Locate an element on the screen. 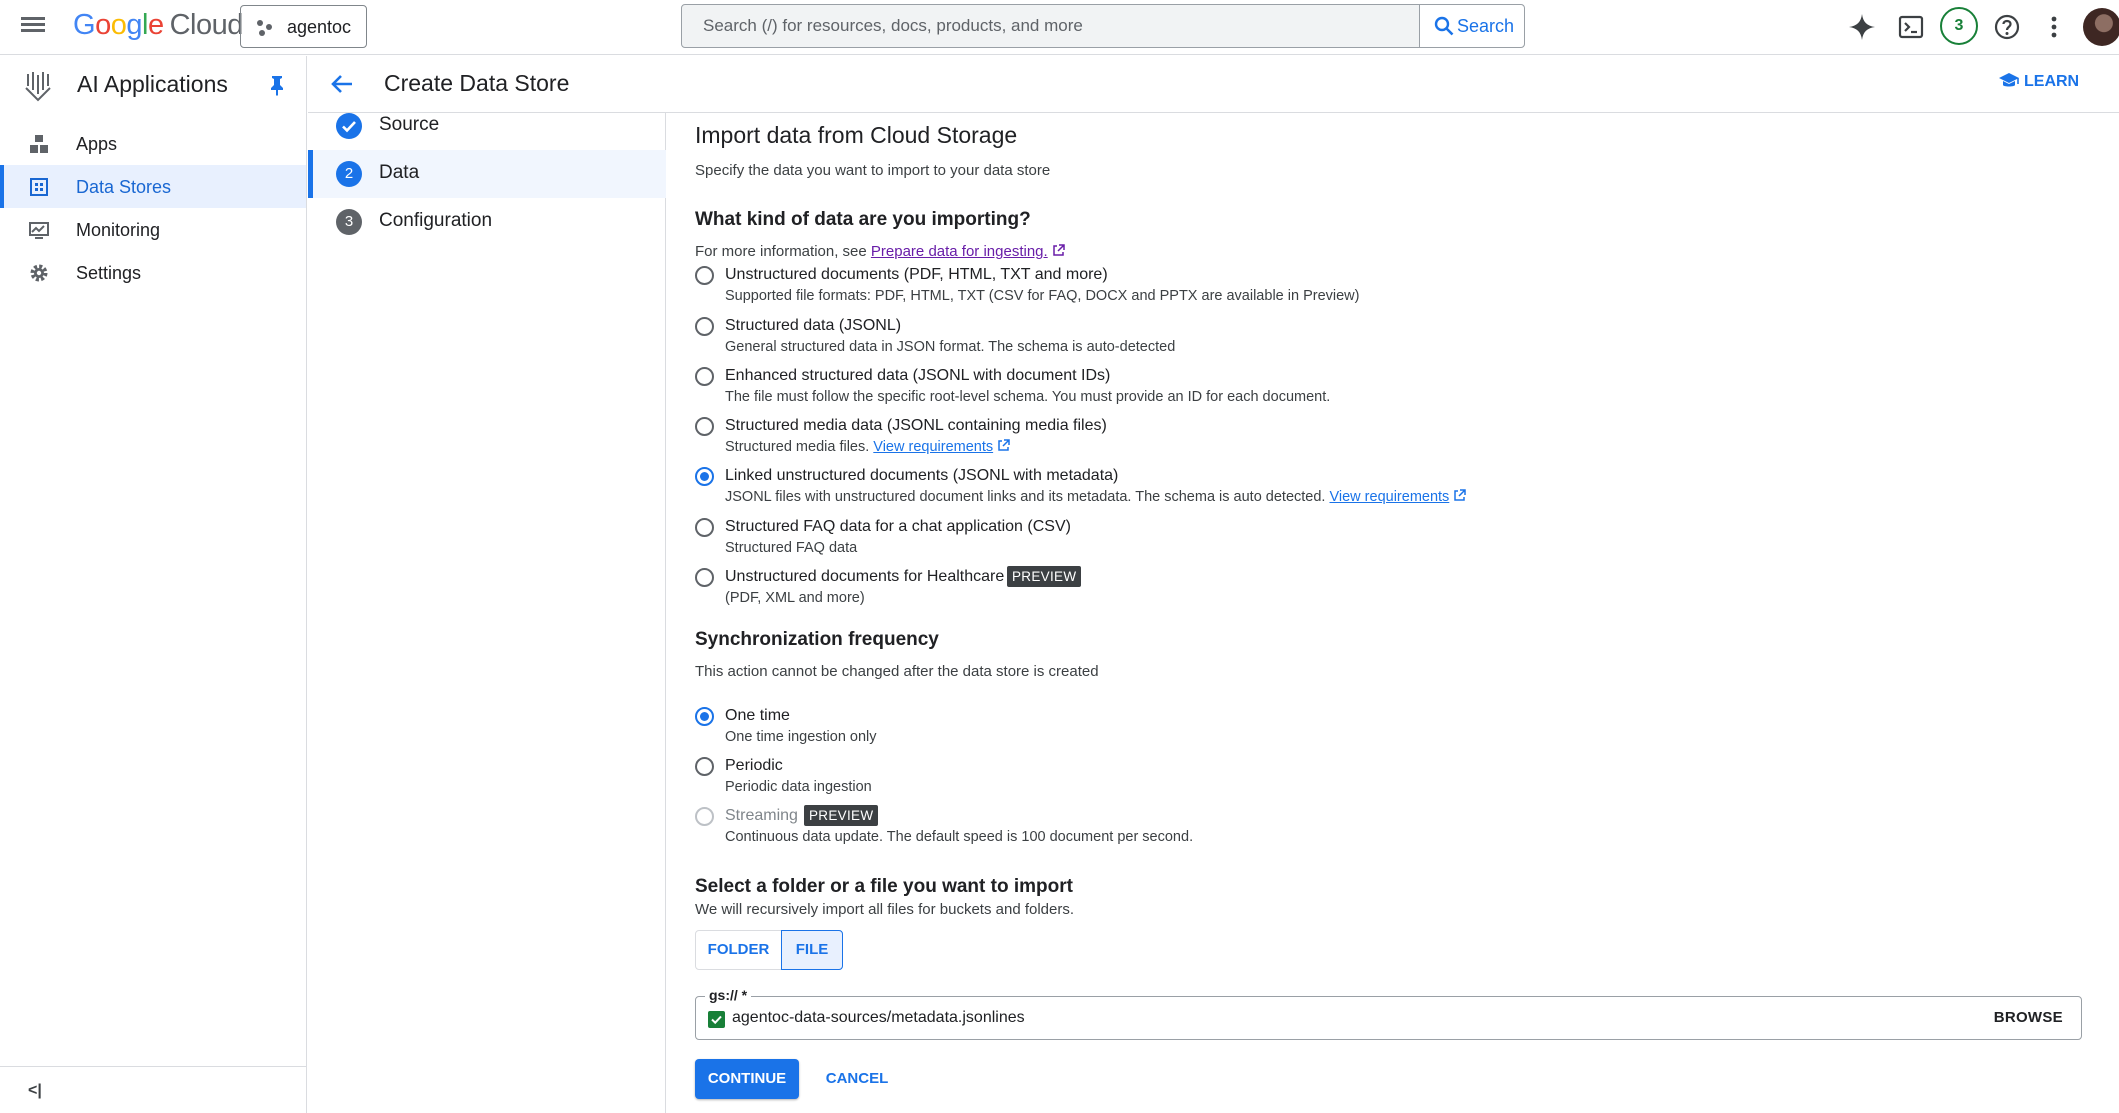  avatar is located at coordinates (2101, 27).